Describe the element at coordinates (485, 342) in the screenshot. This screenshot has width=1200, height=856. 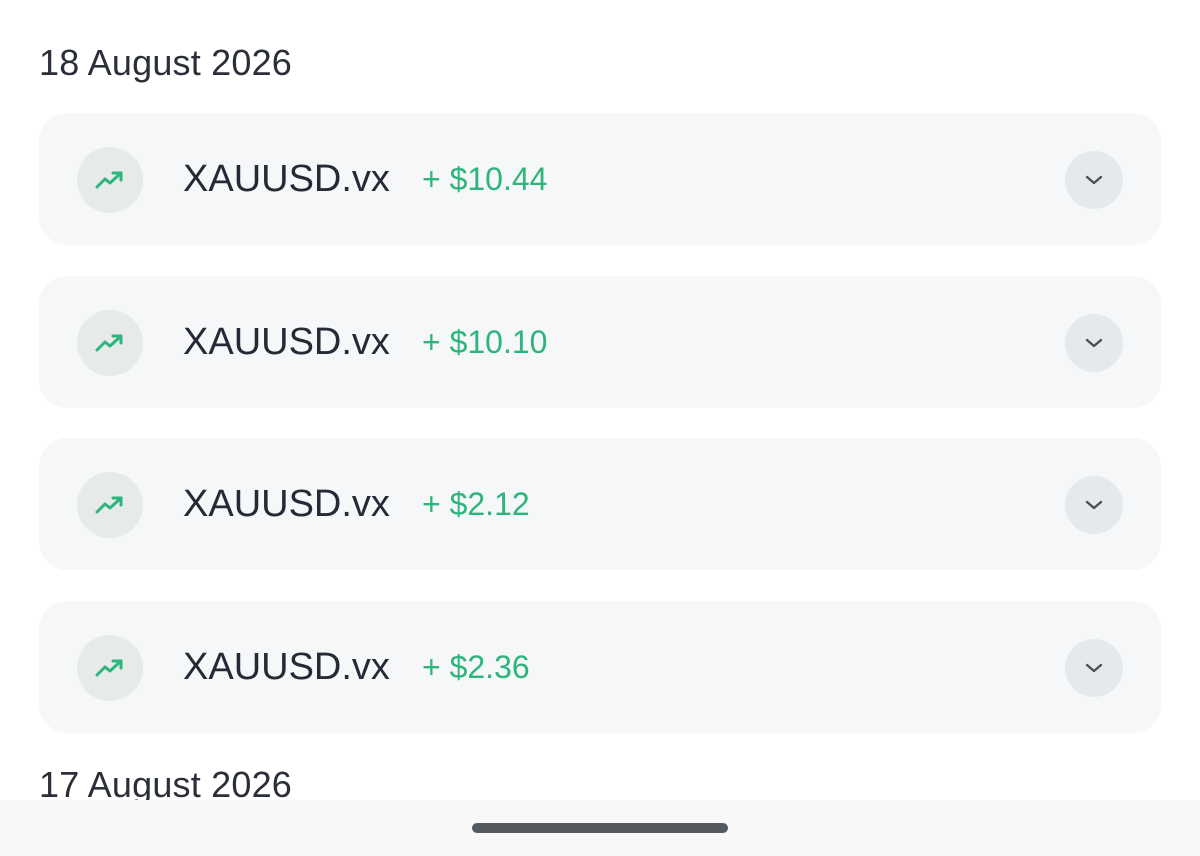
I see `trade-profit: + $10.10` at that location.